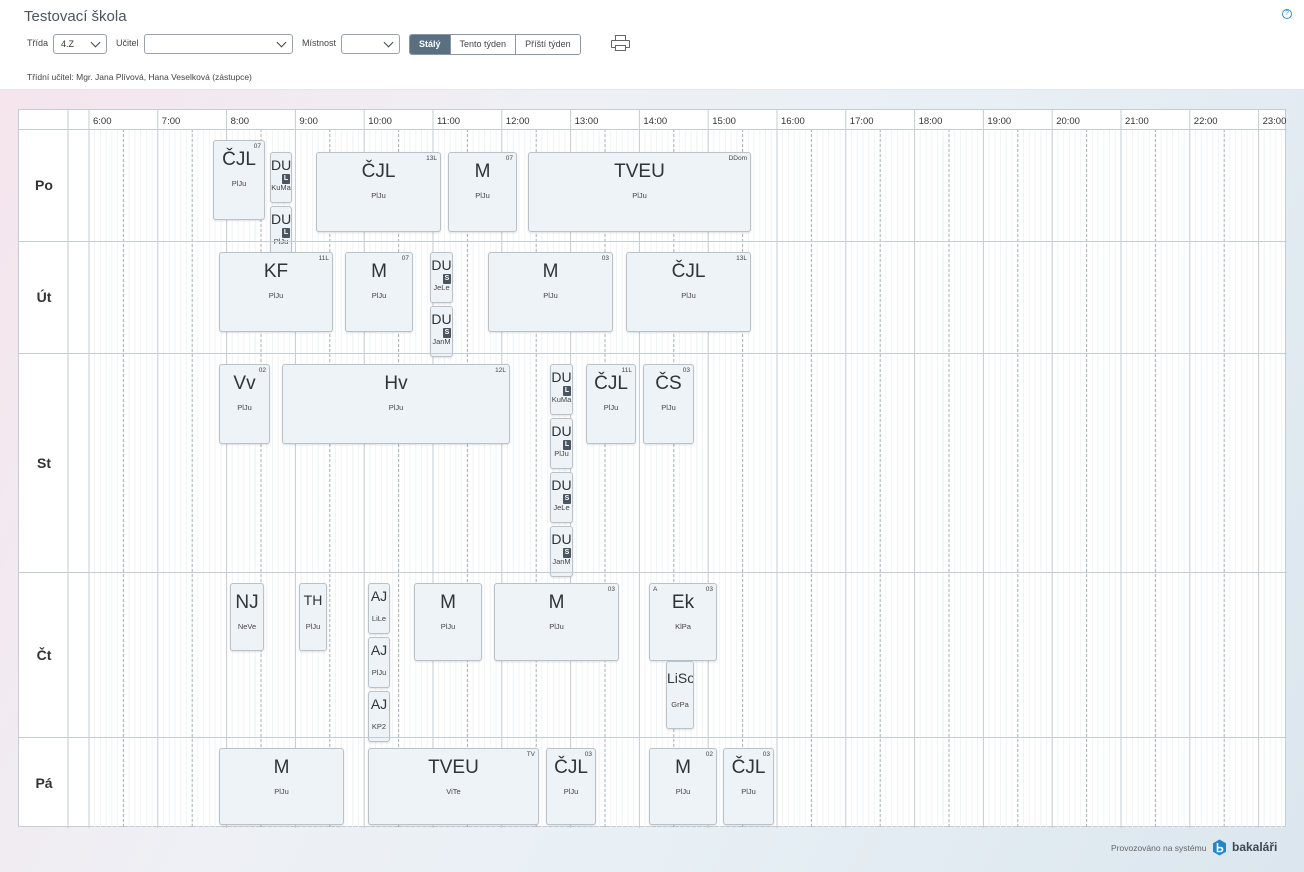  I want to click on hour-label: 10:00, so click(380, 121).